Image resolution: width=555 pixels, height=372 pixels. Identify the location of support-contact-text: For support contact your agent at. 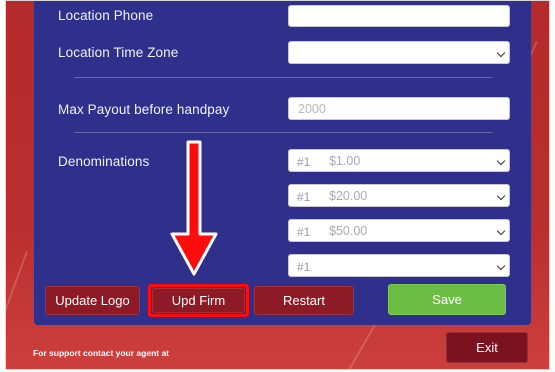
(101, 353).